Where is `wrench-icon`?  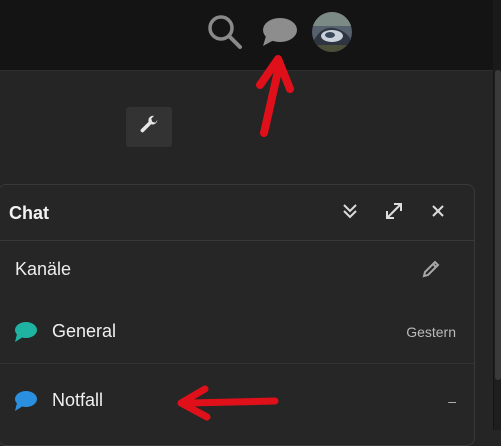 wrench-icon is located at coordinates (149, 127).